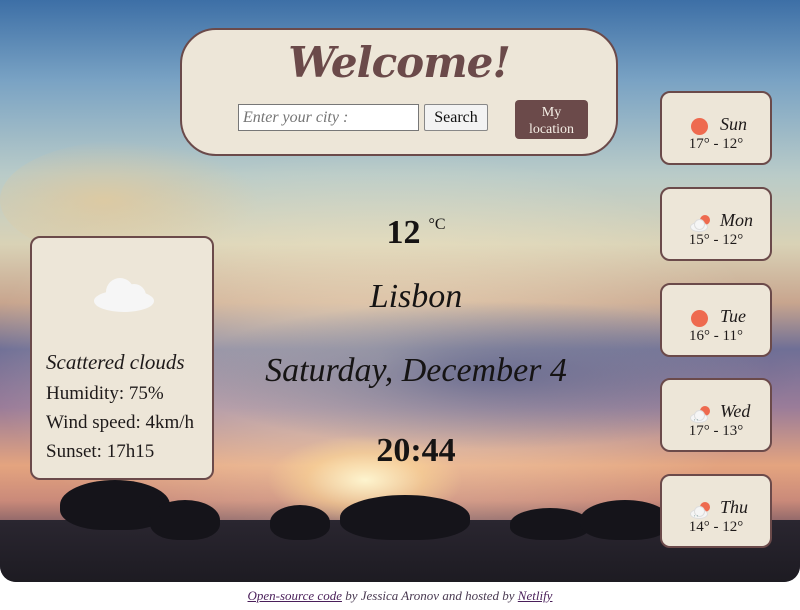 This screenshot has width=800, height=610. I want to click on forecast-card: ' ' Wed 17° - 13°, so click(716, 415).